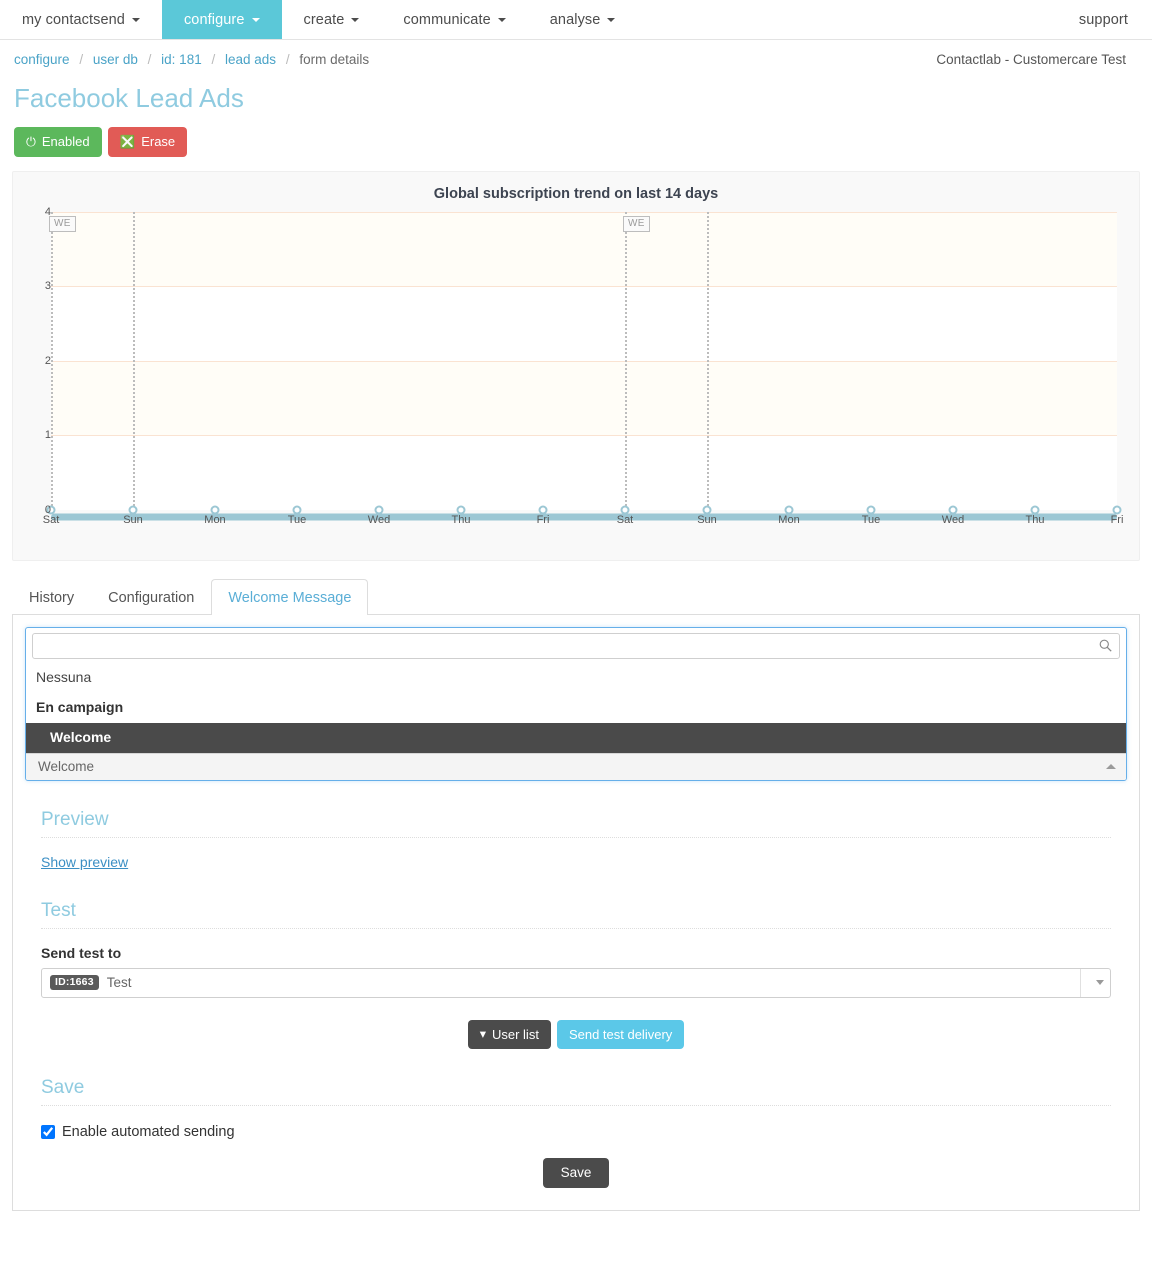  What do you see at coordinates (707, 519) in the screenshot?
I see `chart-x-tick-label: Sun` at bounding box center [707, 519].